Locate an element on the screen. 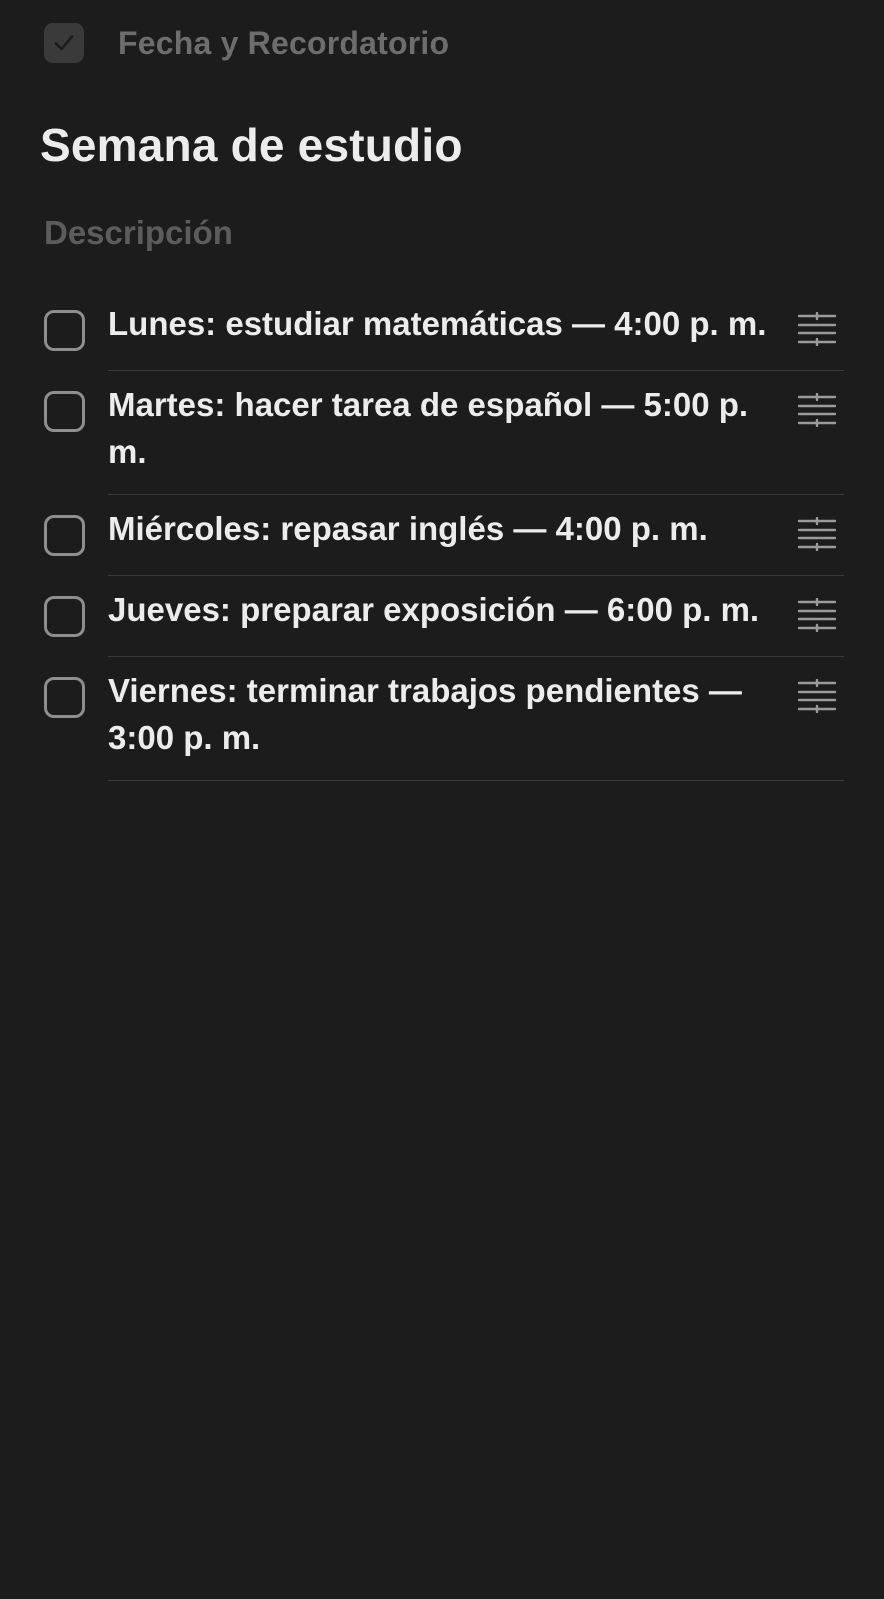 This screenshot has width=884, height=1599. checkmark-icon is located at coordinates (64, 43).